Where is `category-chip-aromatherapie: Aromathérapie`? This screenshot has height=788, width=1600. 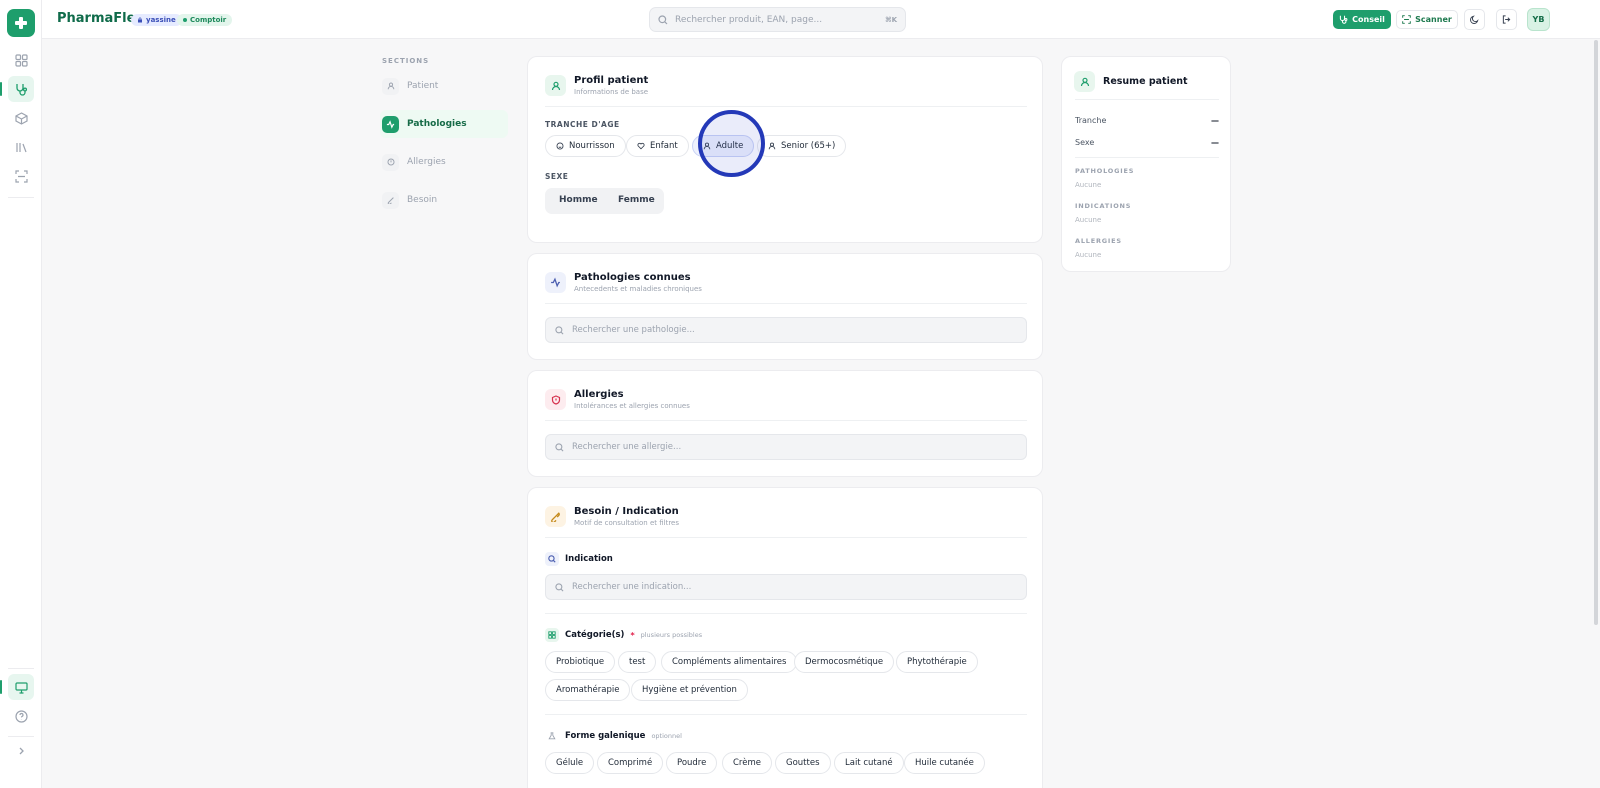 category-chip-aromatherapie: Aromathérapie is located at coordinates (588, 690).